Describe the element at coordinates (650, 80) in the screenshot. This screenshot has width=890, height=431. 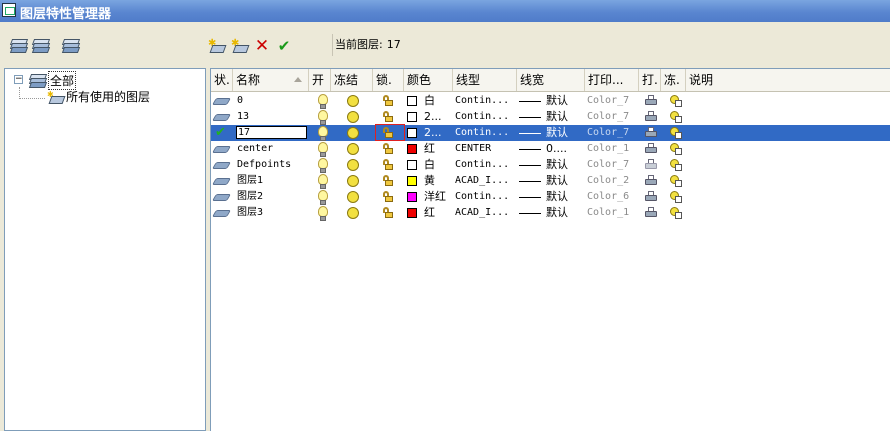
I see `column-header-plot: 打.` at that location.